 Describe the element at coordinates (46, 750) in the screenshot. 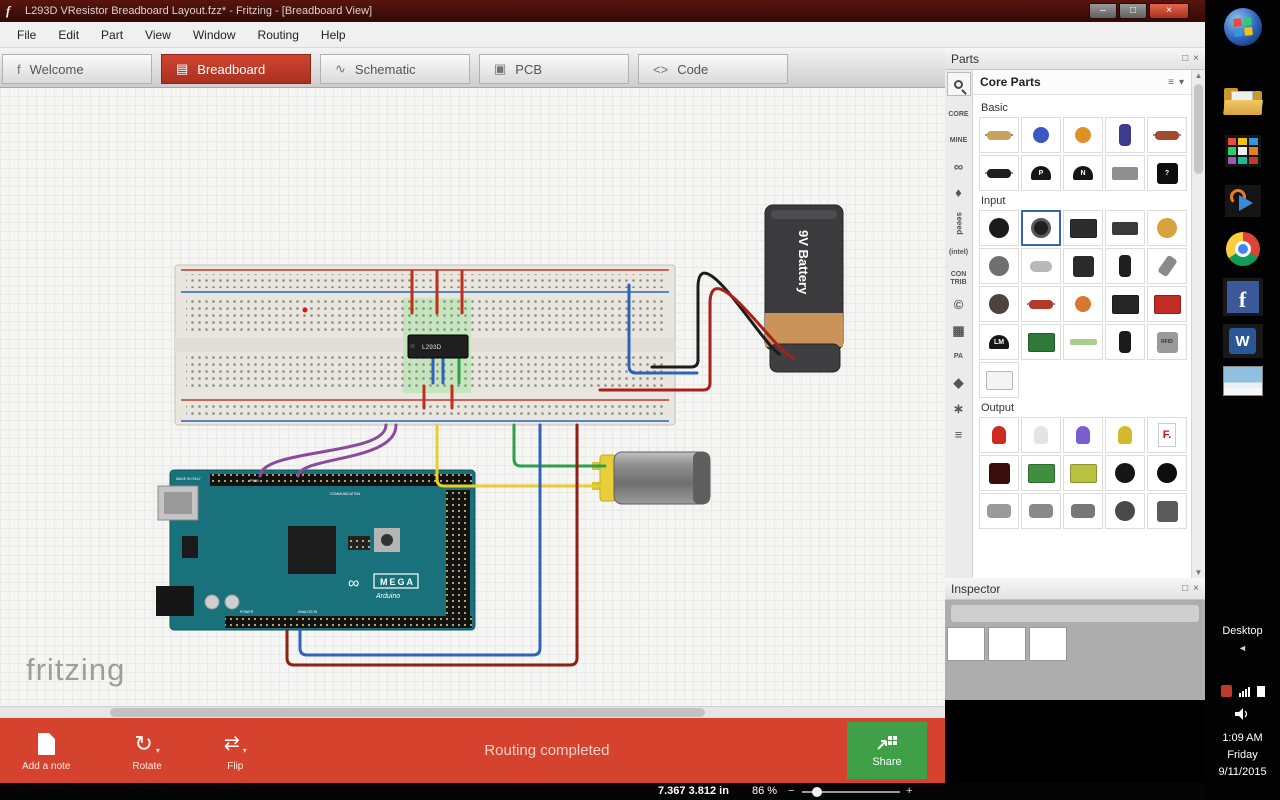

I see `add-note-button: Add a note` at that location.